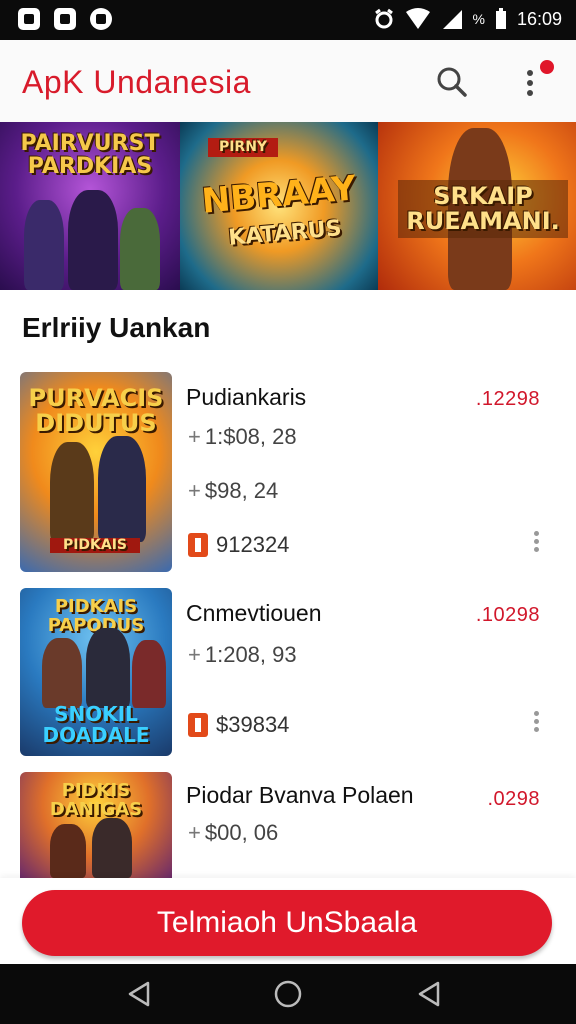 This screenshot has width=576, height=1024. I want to click on thumbnail-title: PIDKIS DANIGAS, so click(96, 800).